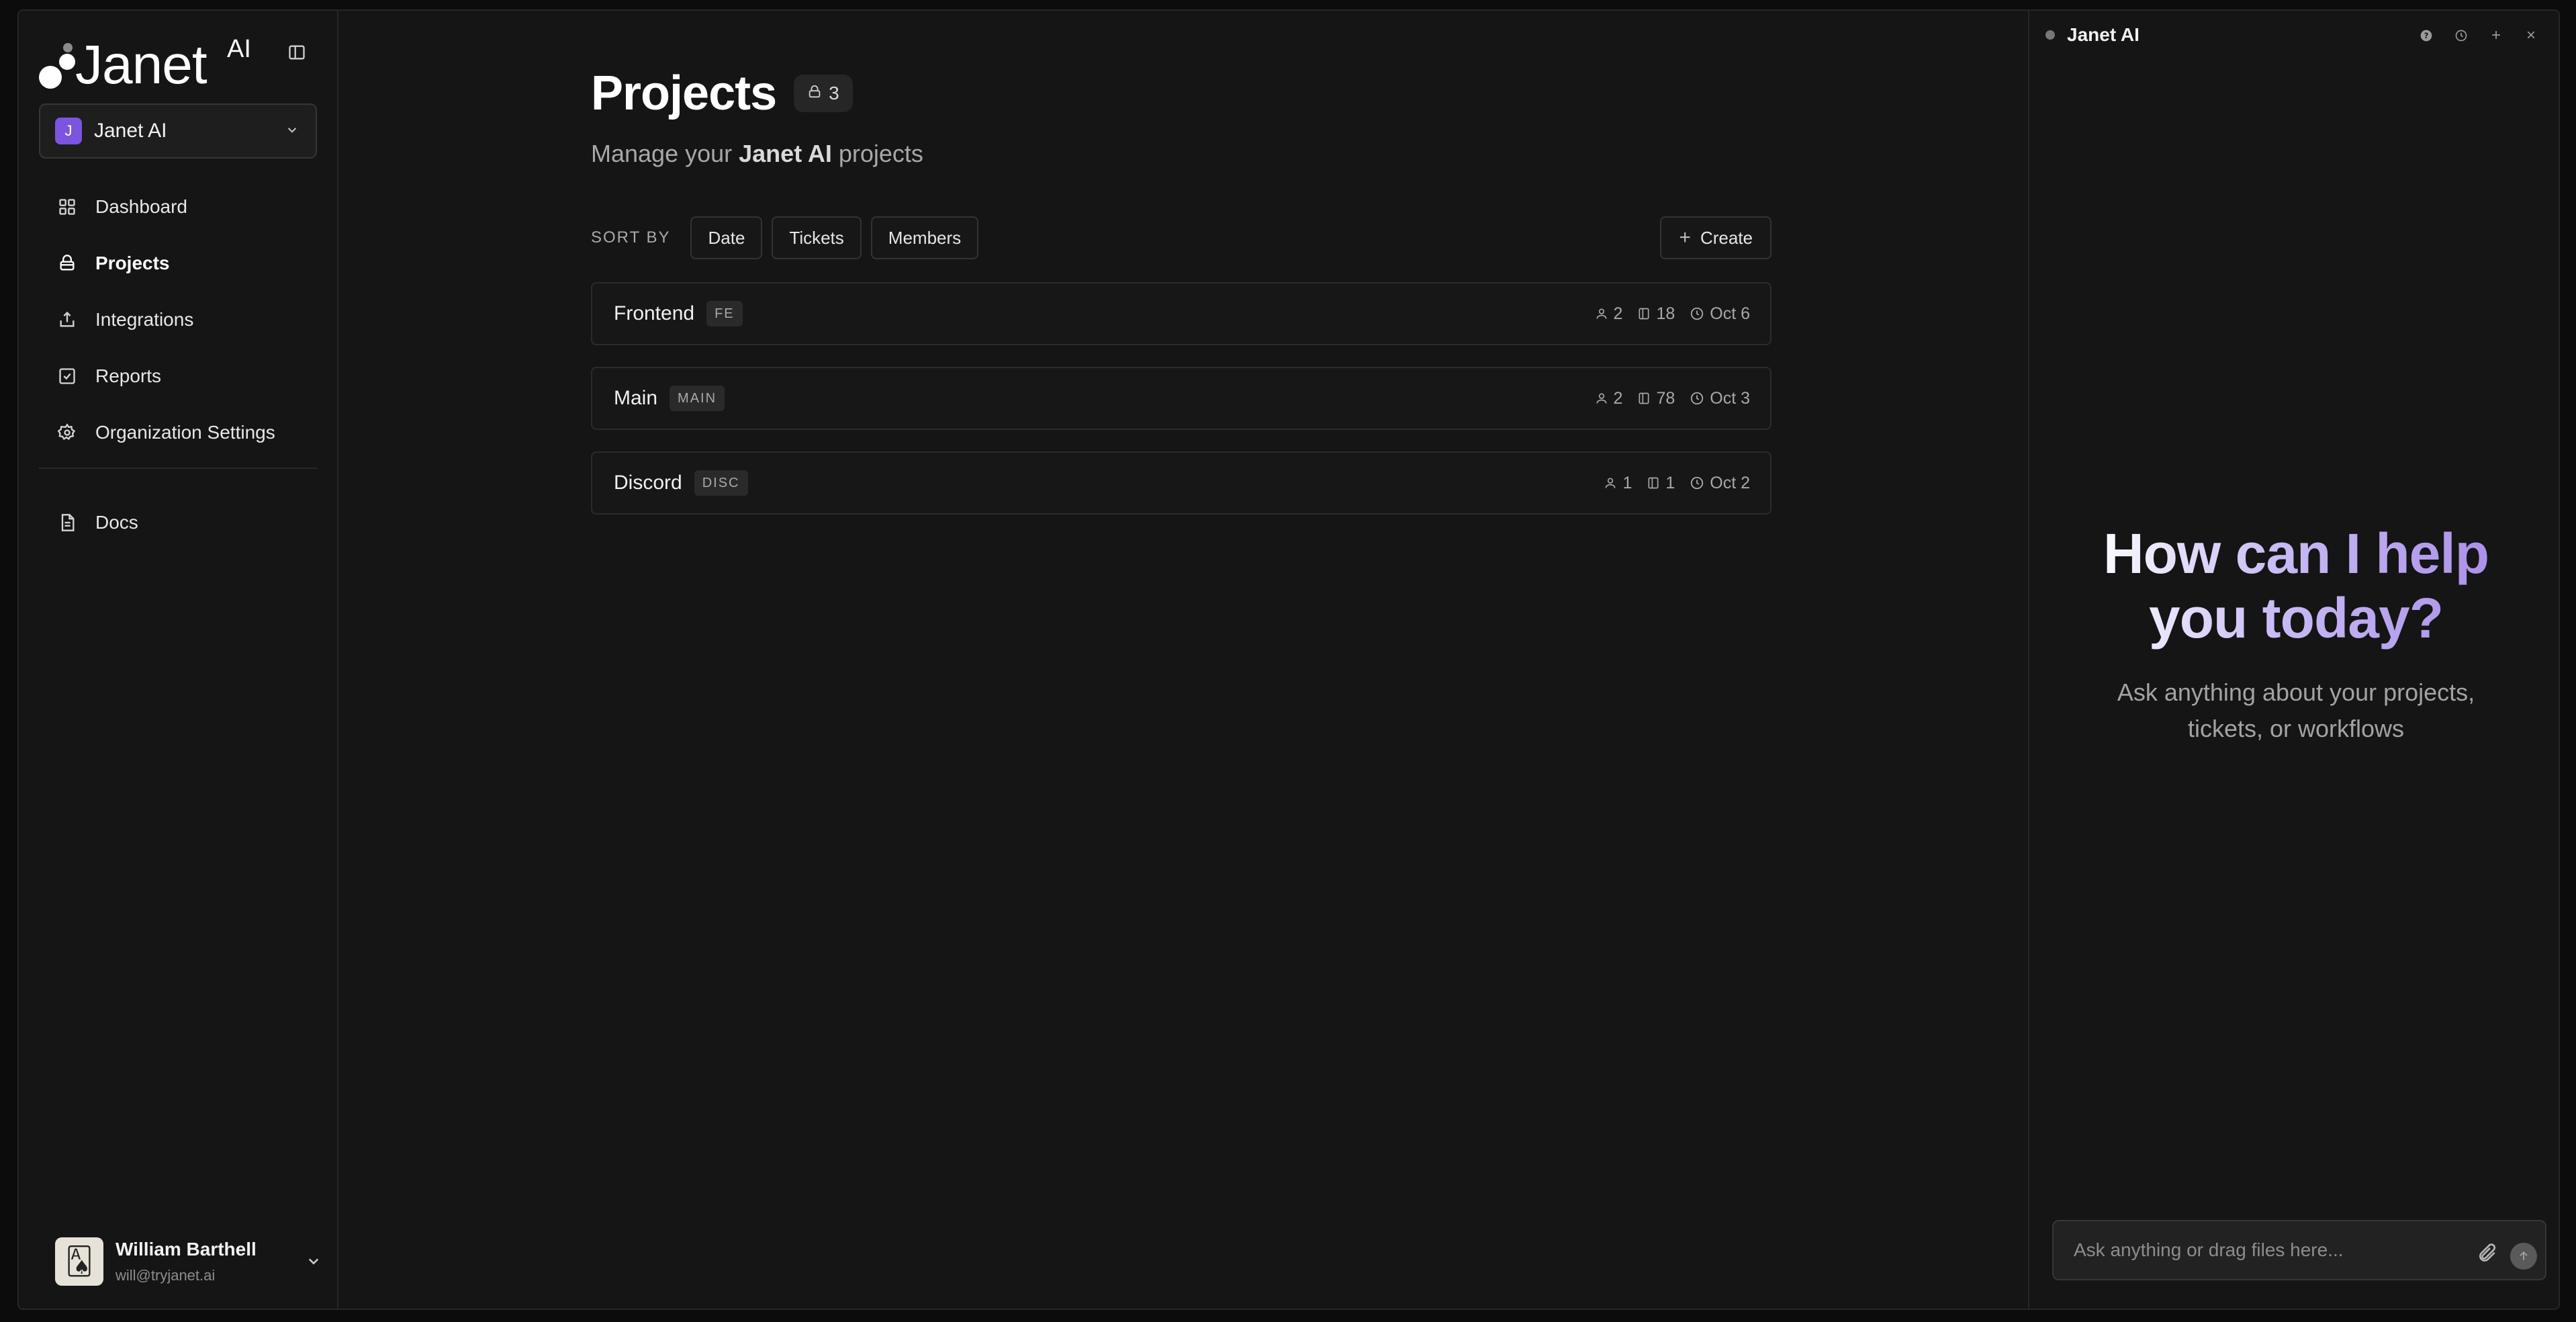 This screenshot has width=2576, height=1322. I want to click on page-subtitle: Manage your Janet AI projects, so click(757, 153).